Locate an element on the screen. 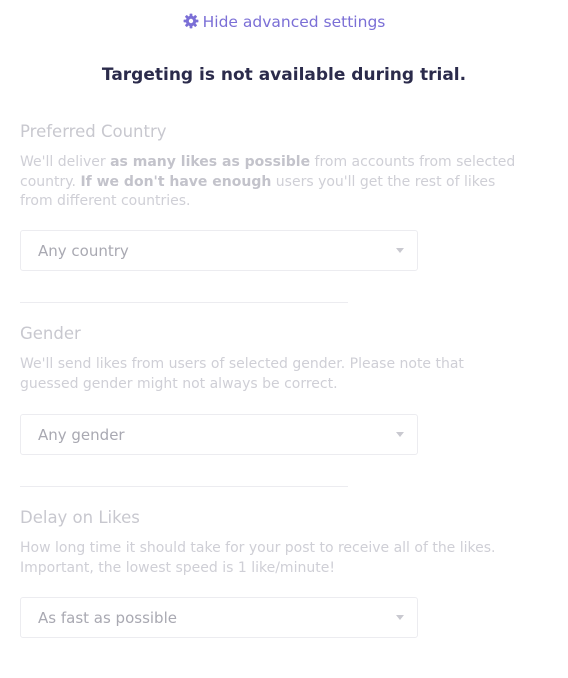  gear-icon is located at coordinates (191, 21).